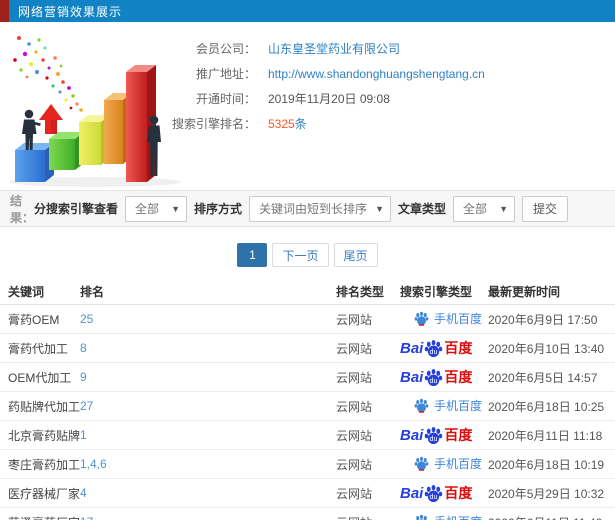  What do you see at coordinates (422, 209) in the screenshot?
I see `article-type-label: 文章类型` at bounding box center [422, 209].